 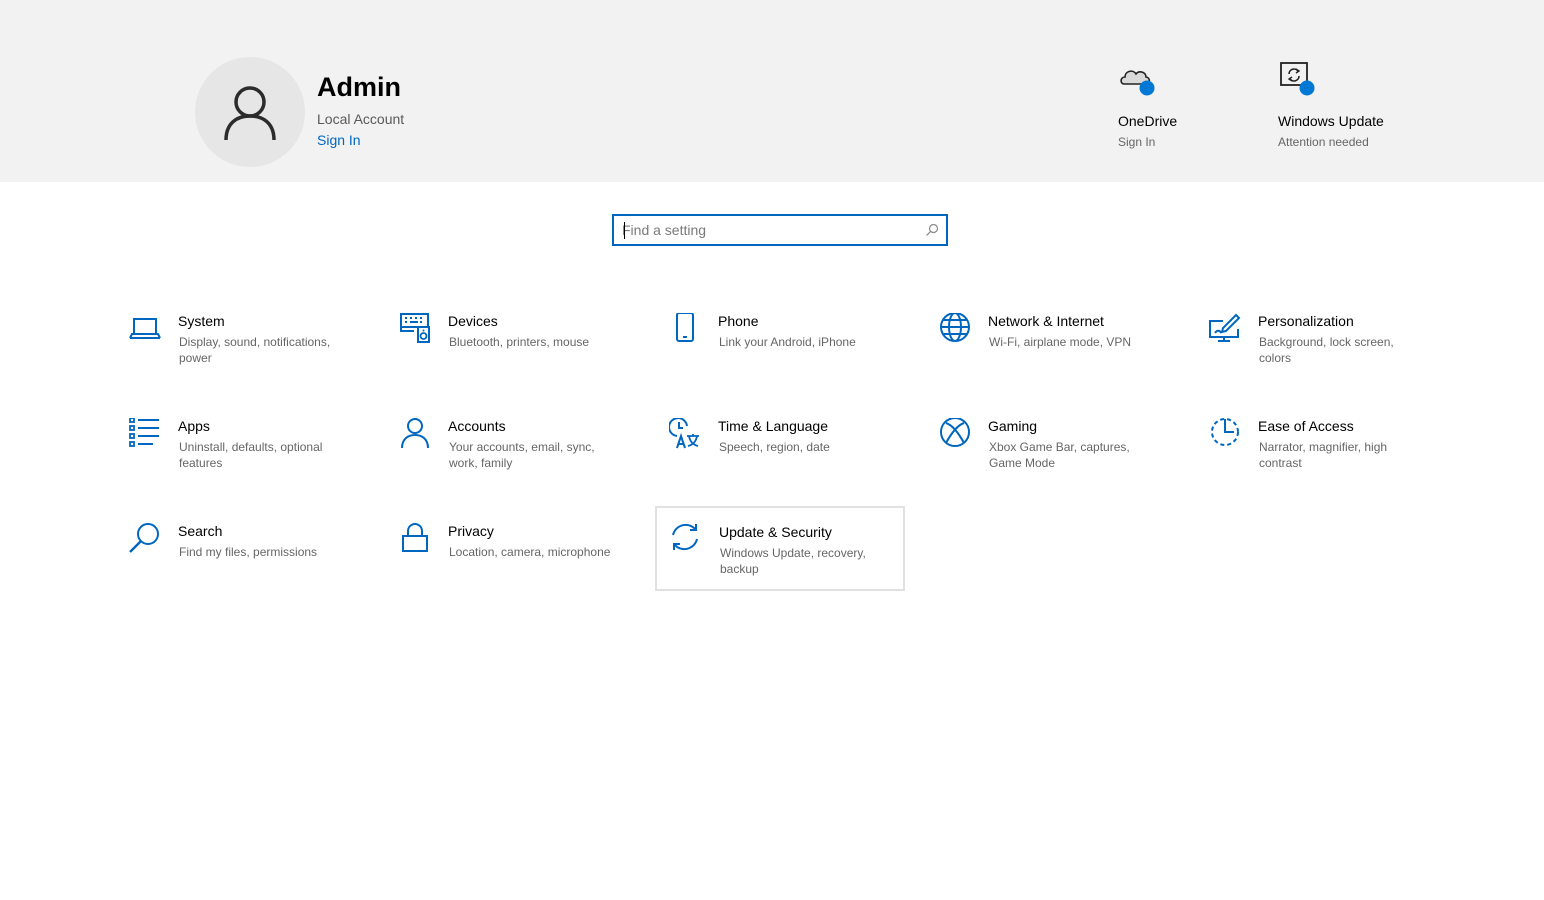 What do you see at coordinates (775, 532) in the screenshot?
I see `tile-title: Update & Security` at bounding box center [775, 532].